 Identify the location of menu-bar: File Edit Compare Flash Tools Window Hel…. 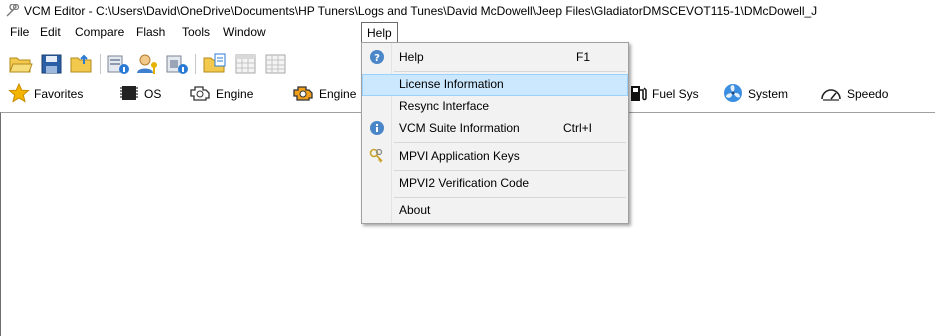
(467, 32).